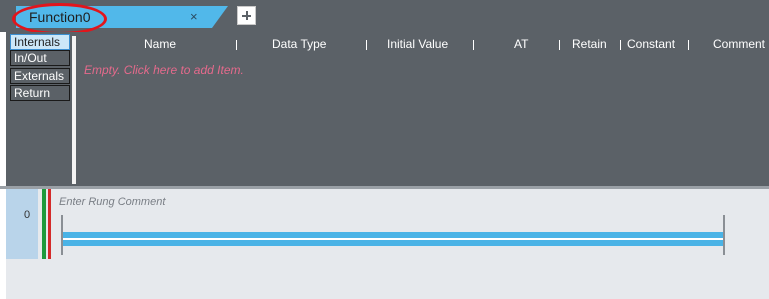  What do you see at coordinates (40, 76) in the screenshot?
I see `tab-externals: Externals` at bounding box center [40, 76].